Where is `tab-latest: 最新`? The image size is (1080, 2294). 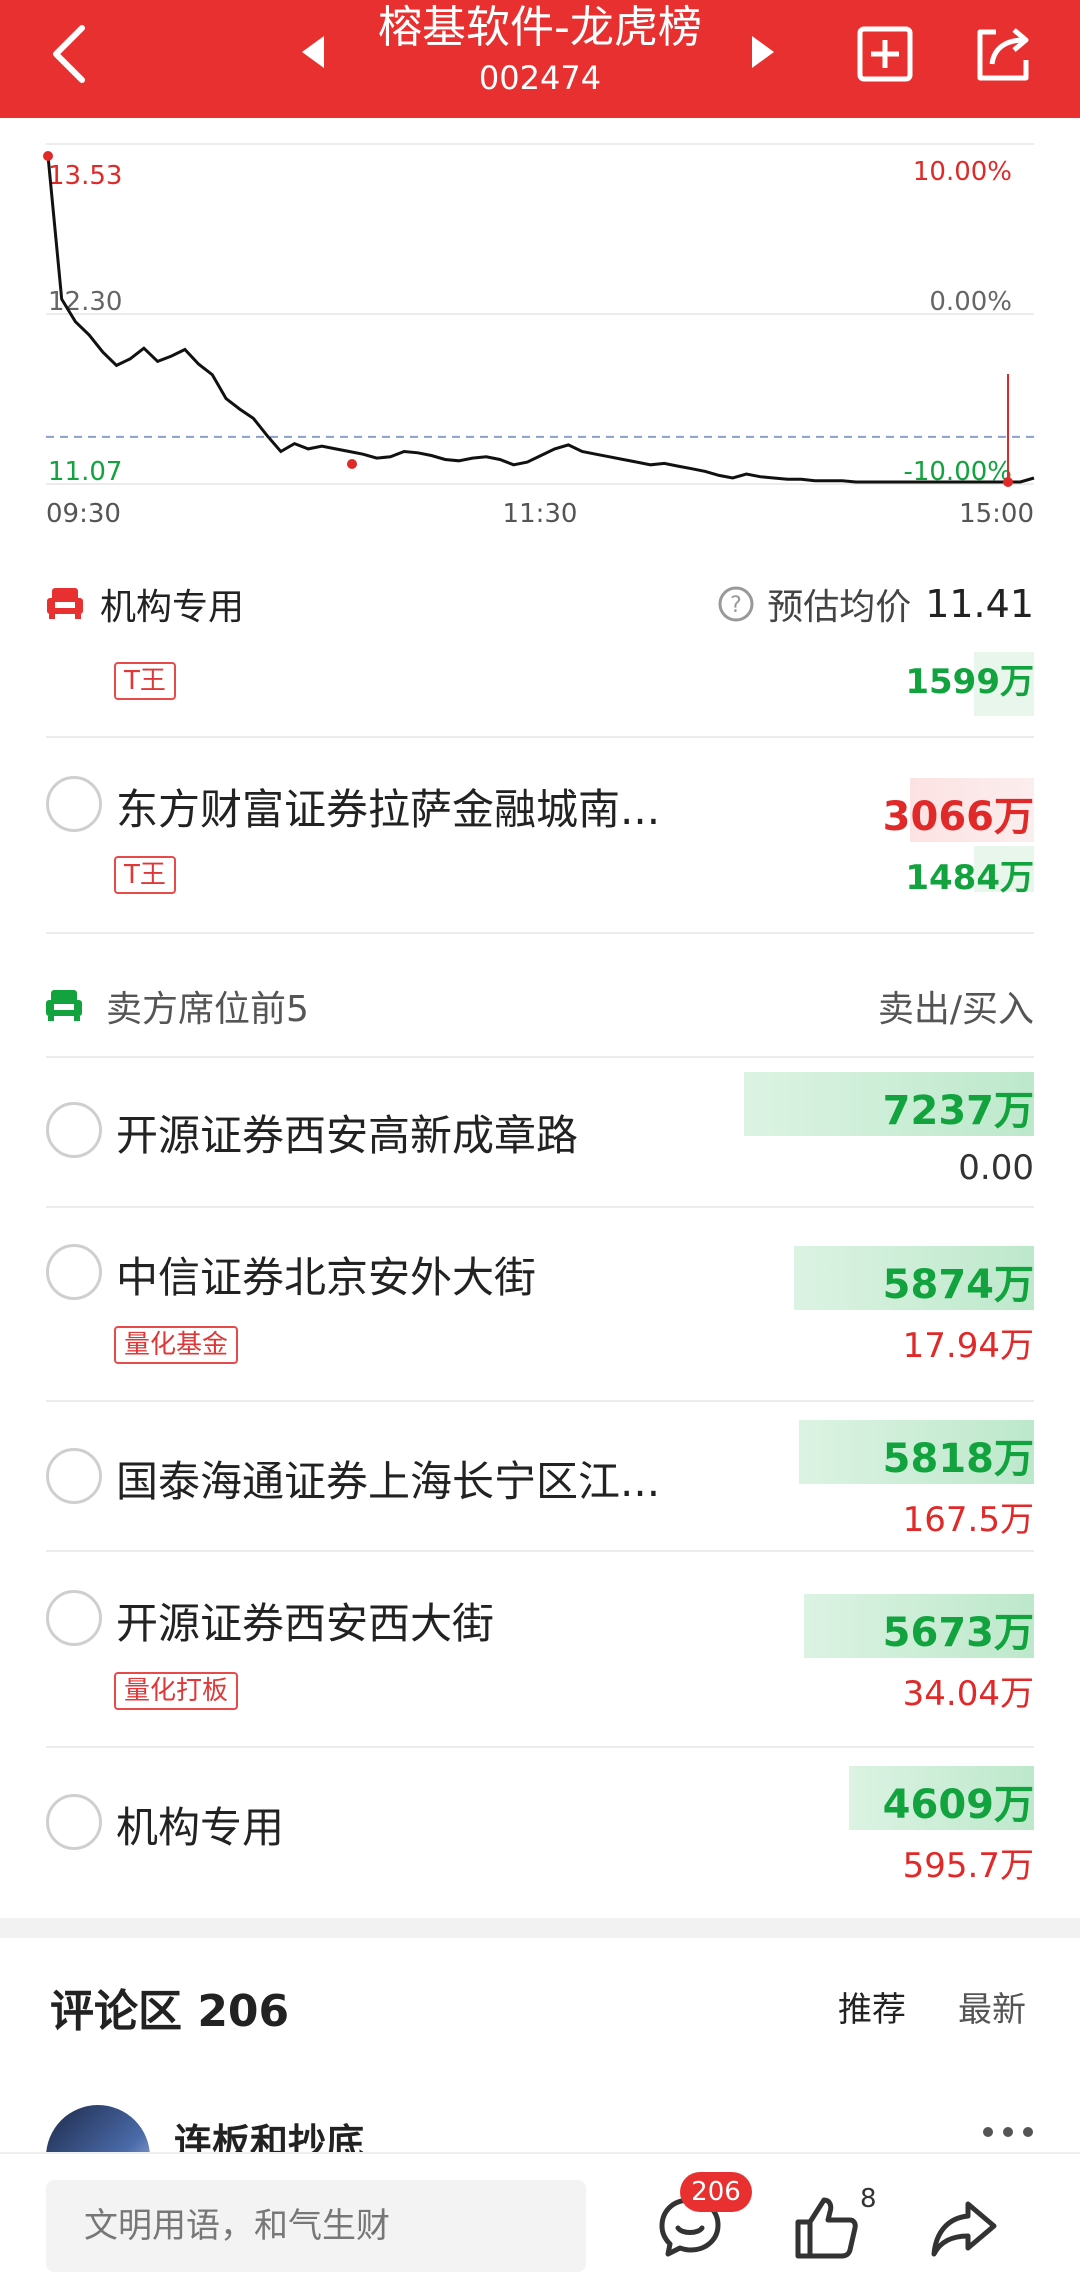 tab-latest: 最新 is located at coordinates (992, 2006).